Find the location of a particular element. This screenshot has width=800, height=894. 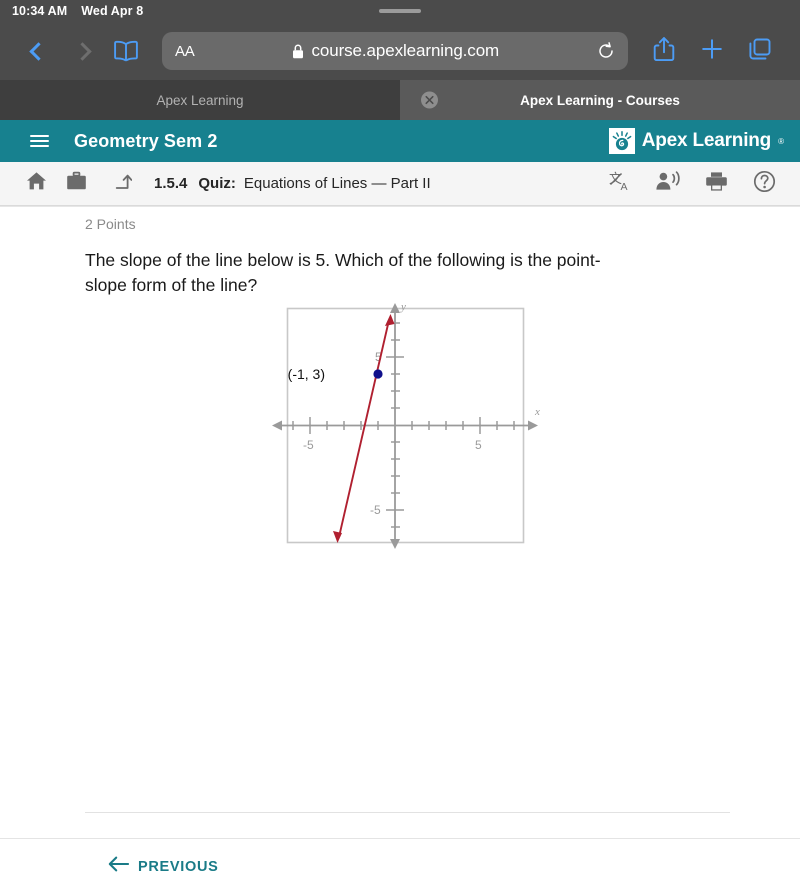

y-axis-label: y is located at coordinates (403, 308).